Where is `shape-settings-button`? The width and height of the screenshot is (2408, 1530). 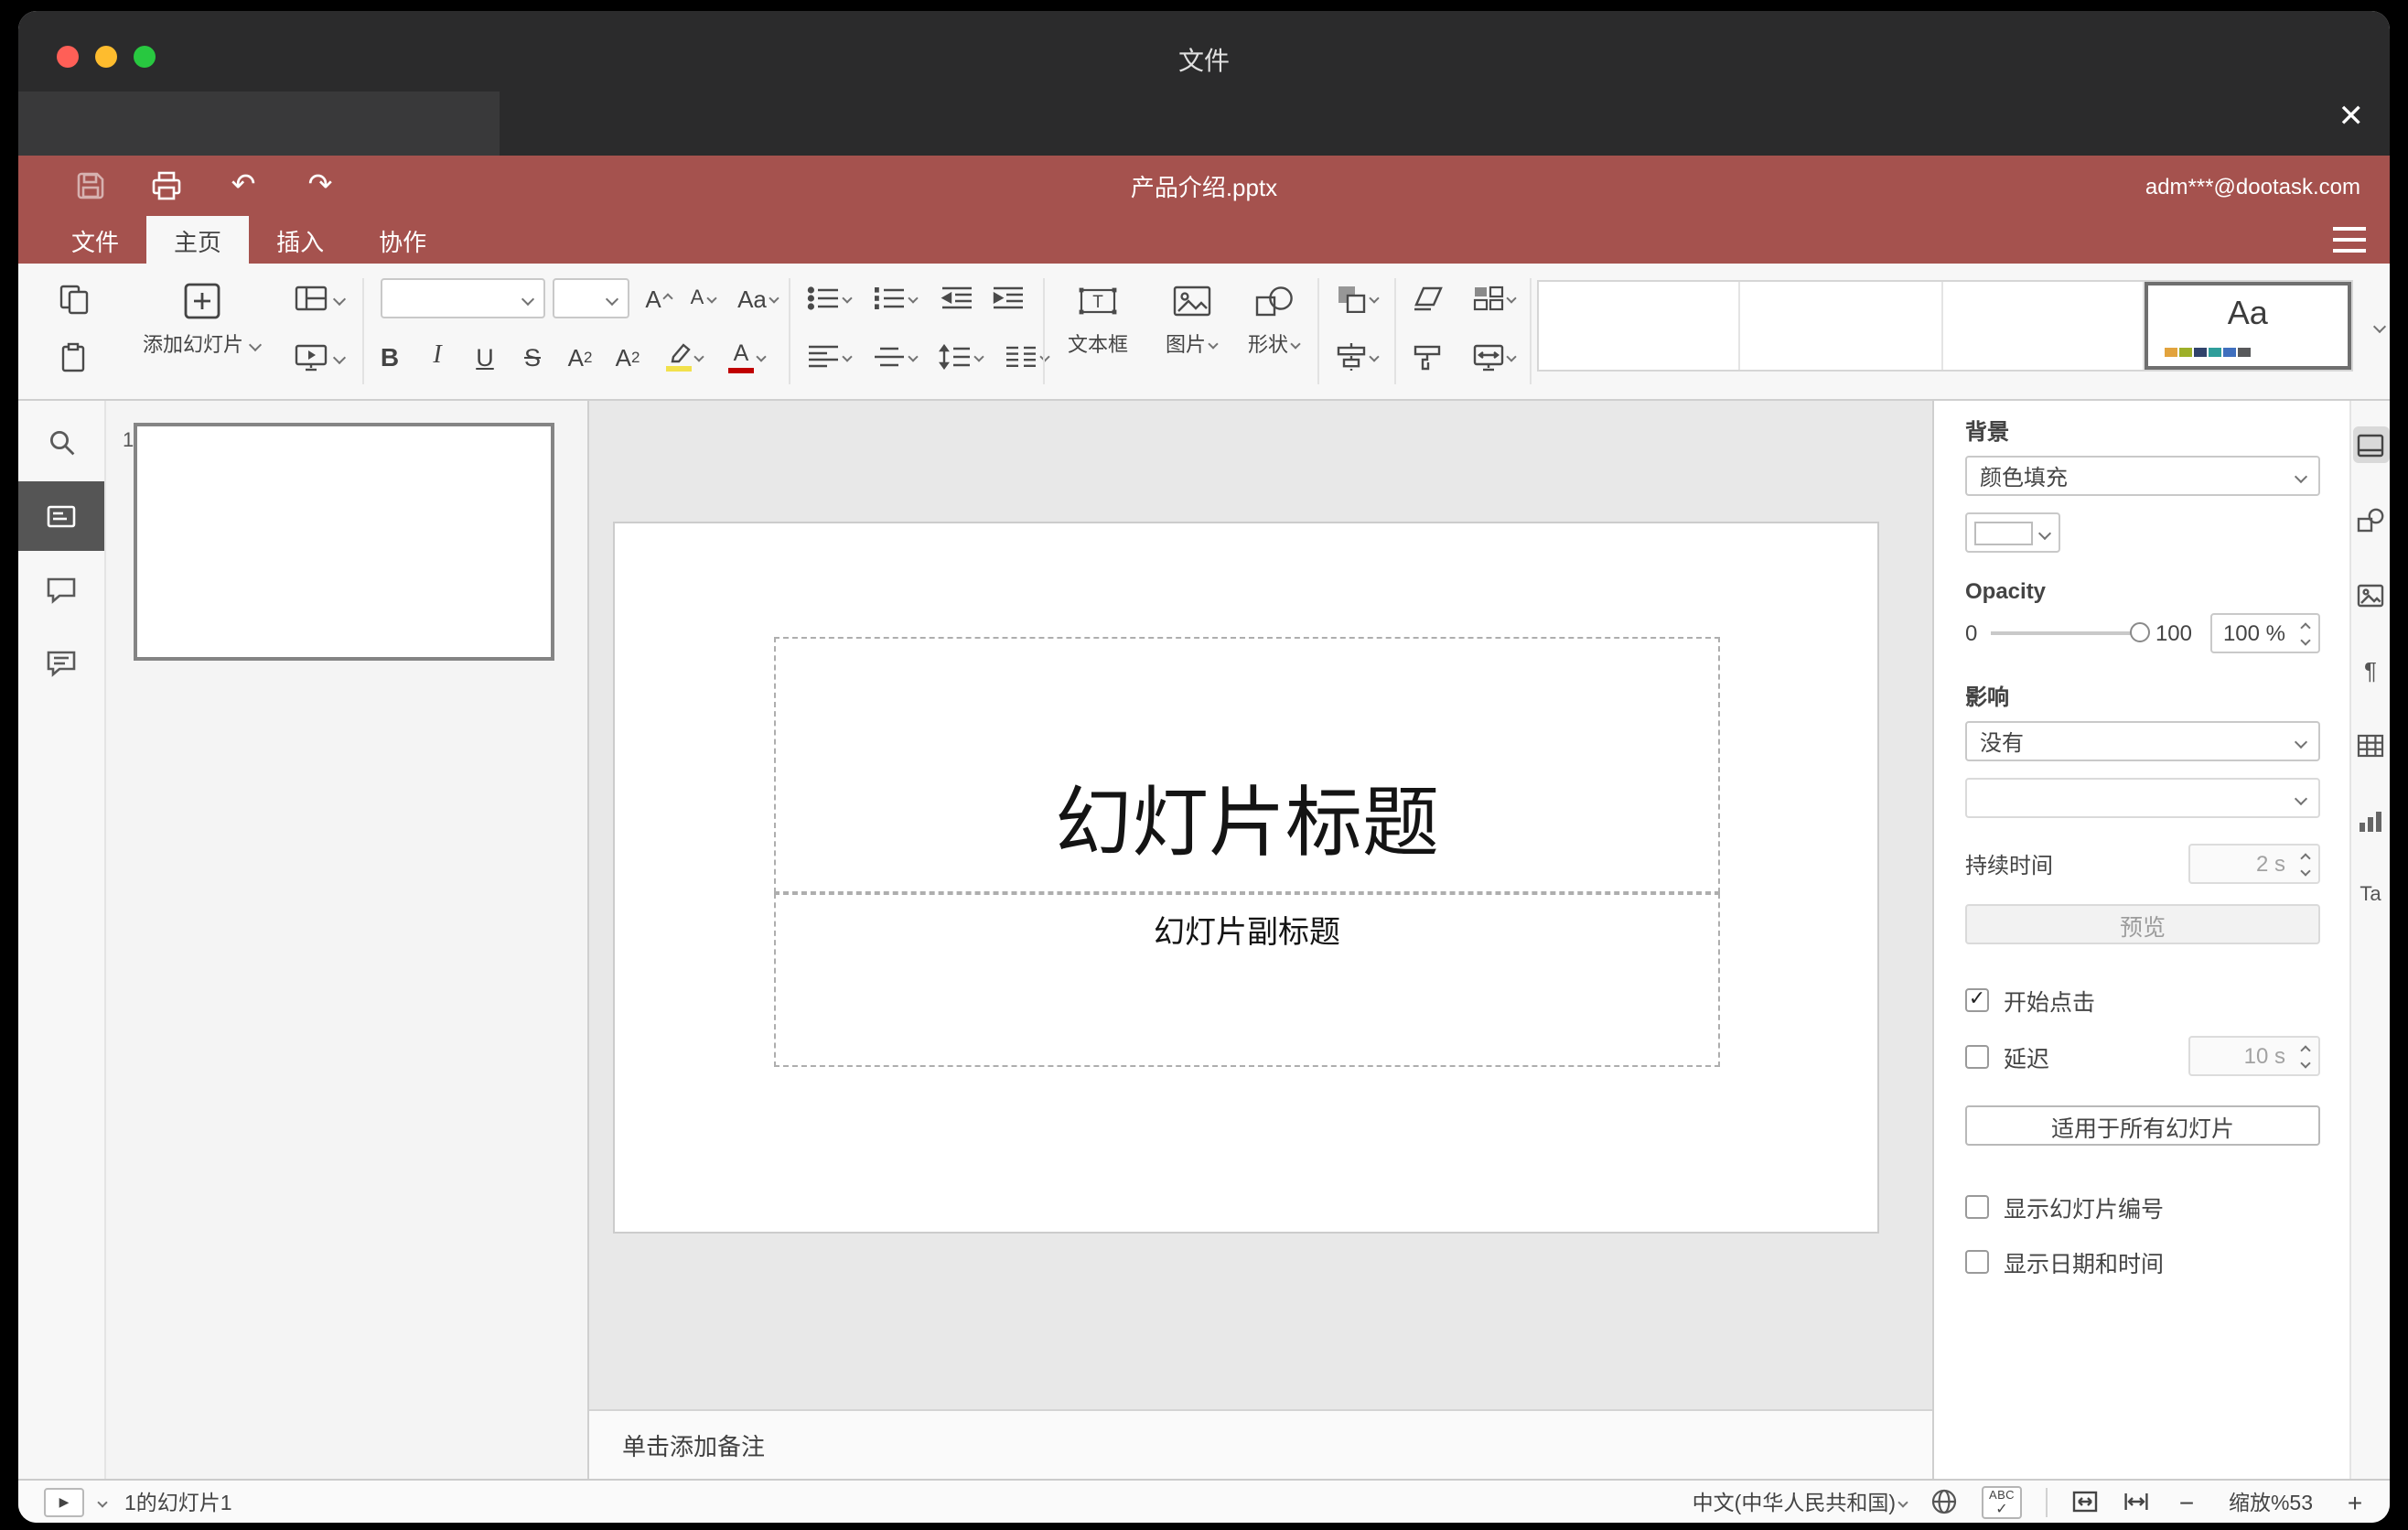
shape-settings-button is located at coordinates (2370, 519).